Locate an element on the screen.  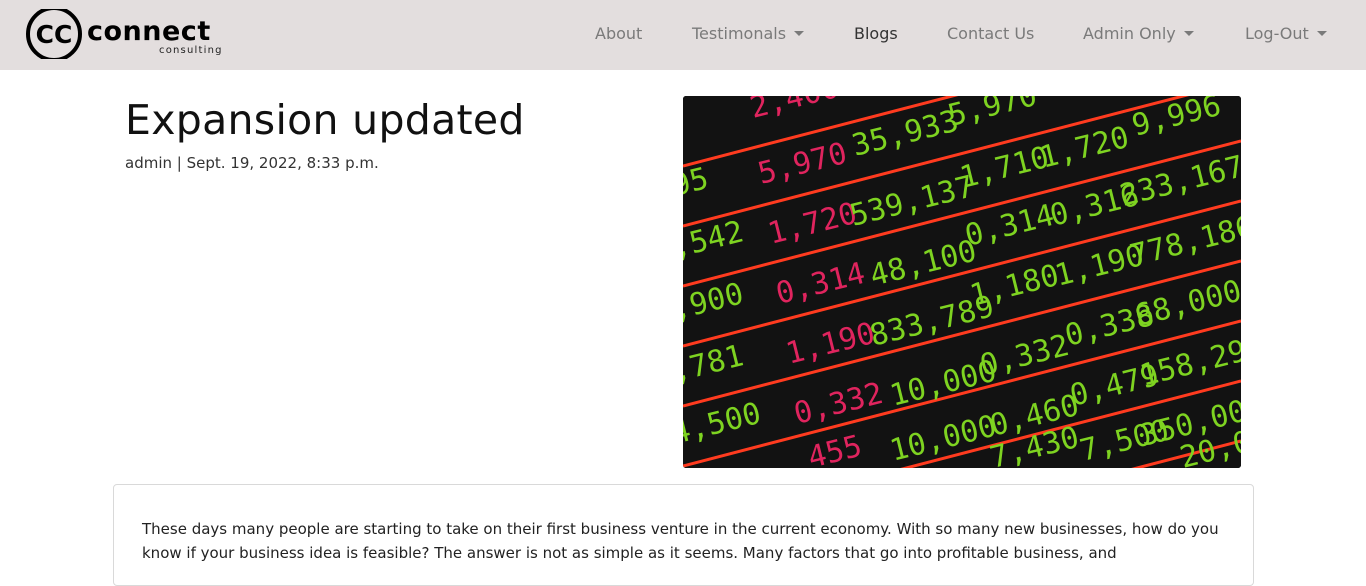
nav-admin-dropdown: Admin Only is located at coordinates (1138, 34).